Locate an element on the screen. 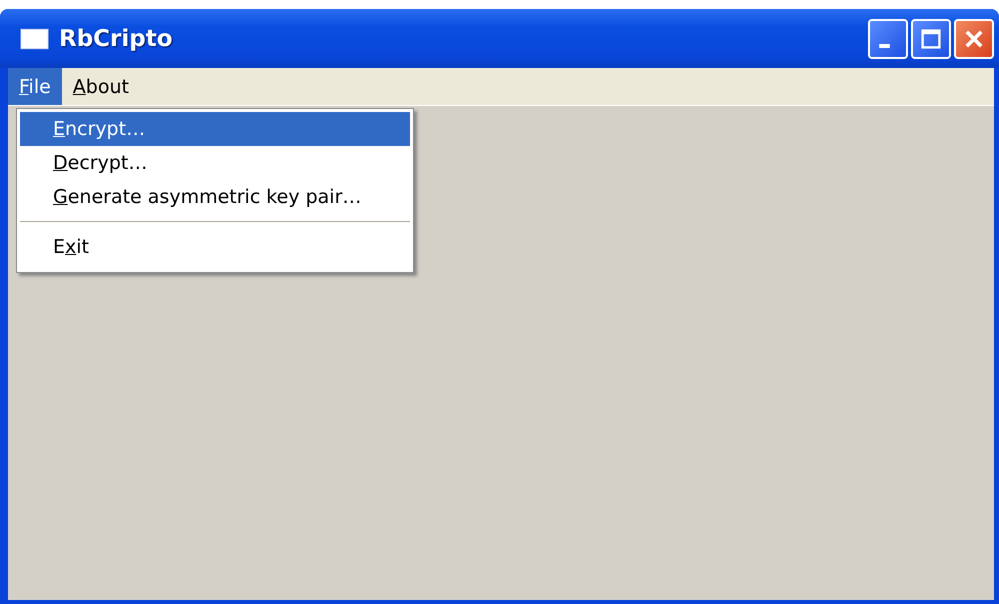 This screenshot has height=604, width=999. maximize-button is located at coordinates (931, 38).